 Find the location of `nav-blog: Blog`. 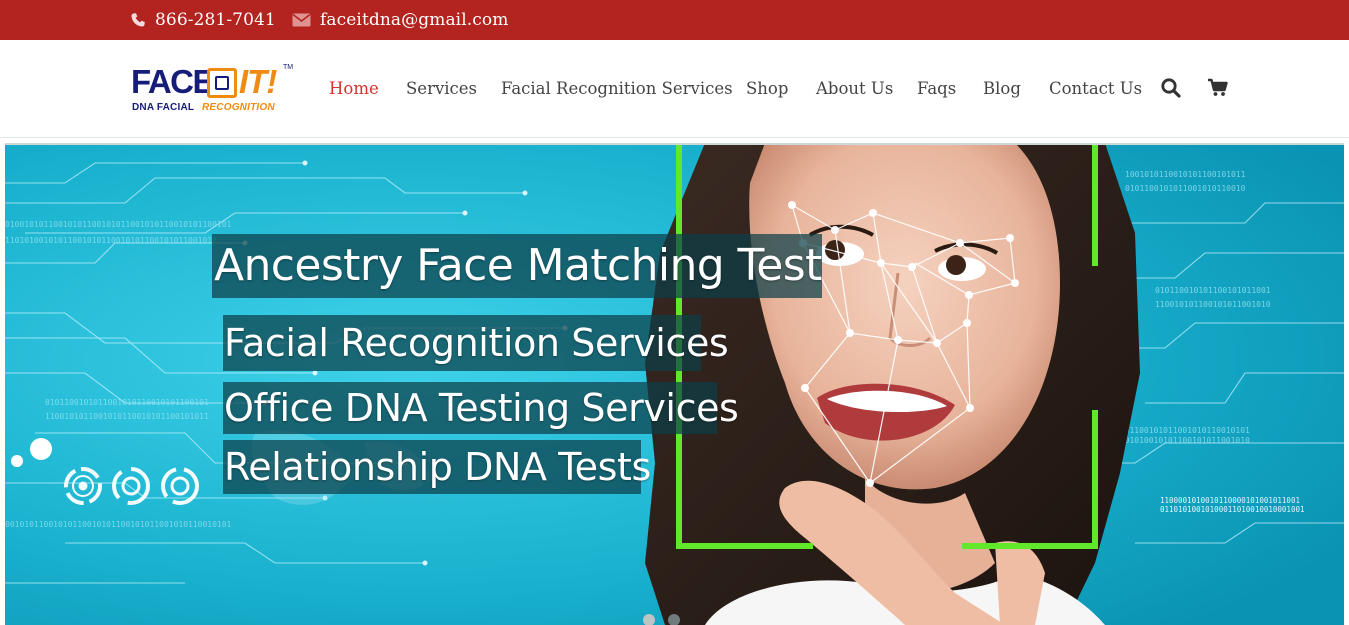

nav-blog: Blog is located at coordinates (1002, 89).